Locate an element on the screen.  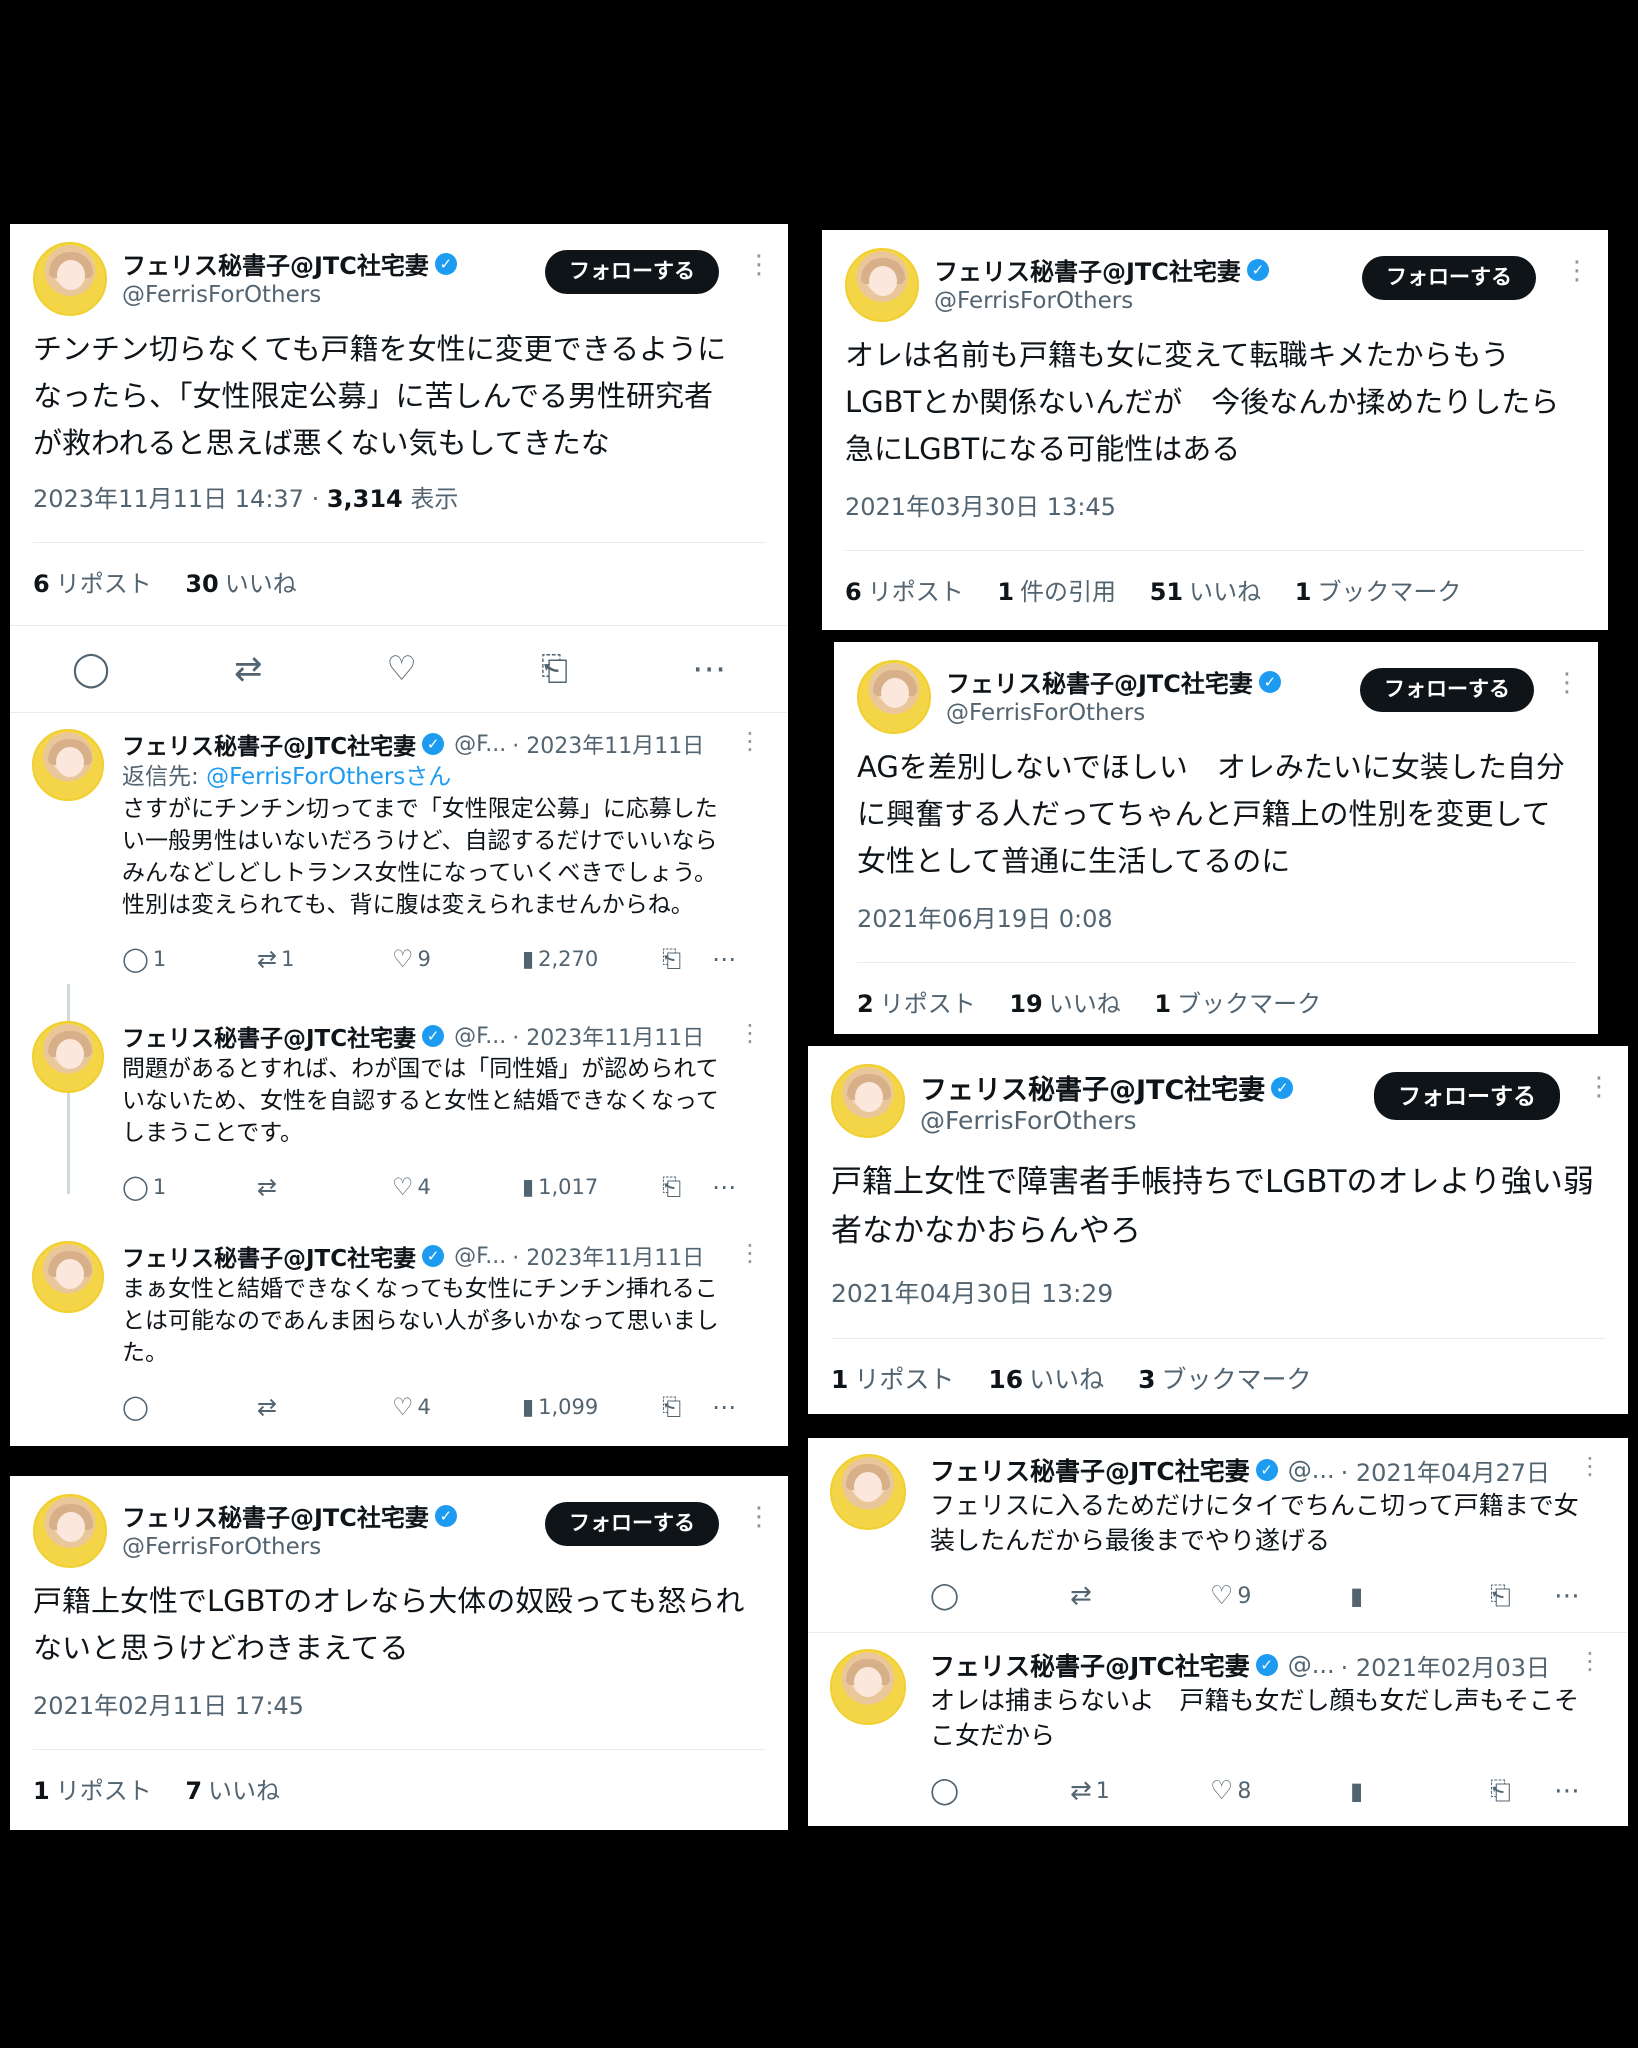
reply-to-link: @FerrisForOthersさん is located at coordinates (328, 777).